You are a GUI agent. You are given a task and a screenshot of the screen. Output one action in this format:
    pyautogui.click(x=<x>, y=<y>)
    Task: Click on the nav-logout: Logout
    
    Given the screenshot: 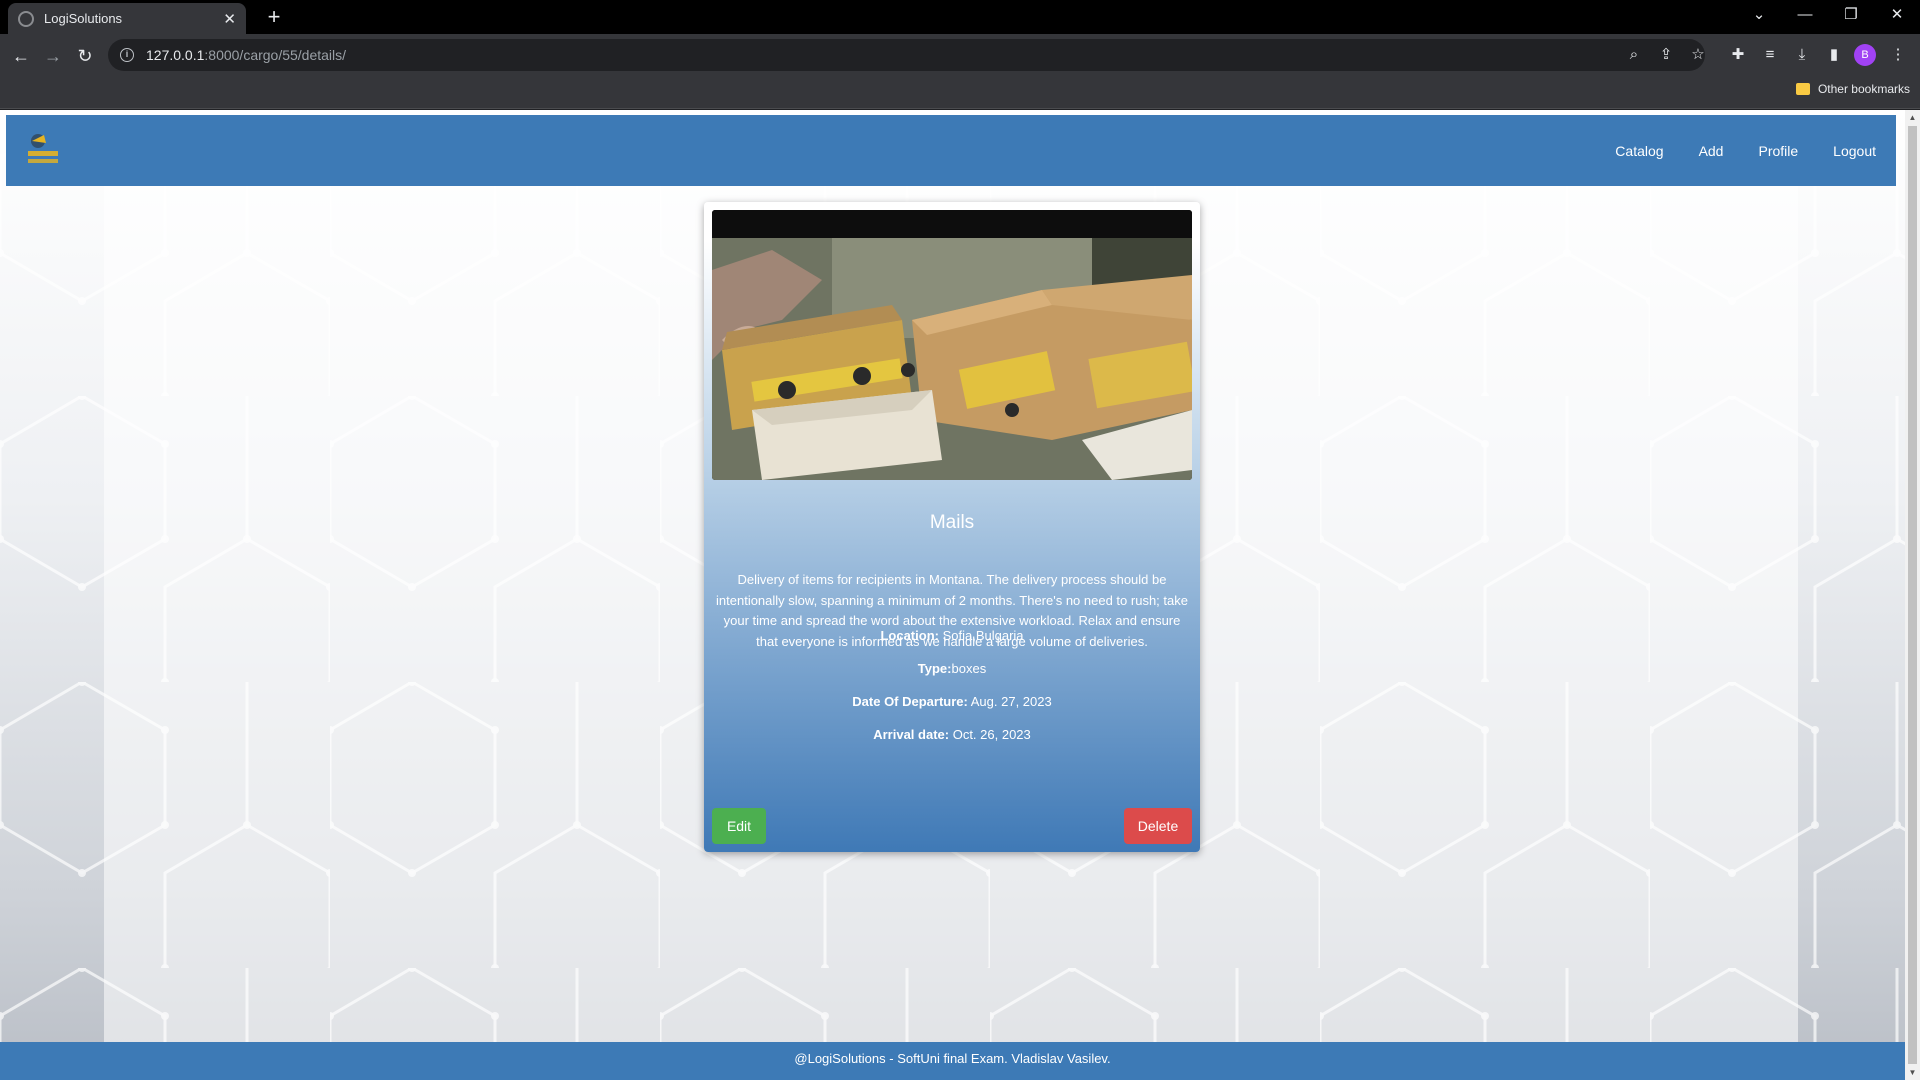 What is the action you would take?
    pyautogui.click(x=1854, y=151)
    